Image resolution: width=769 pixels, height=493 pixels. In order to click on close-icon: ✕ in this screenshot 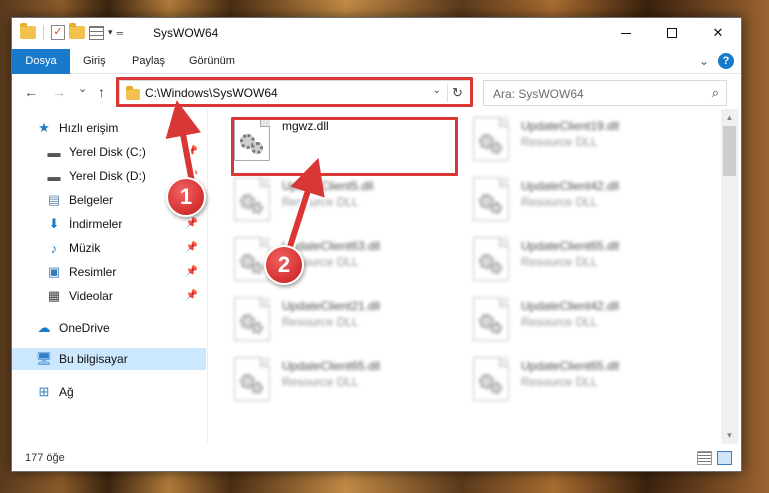, I will do `click(718, 32)`.